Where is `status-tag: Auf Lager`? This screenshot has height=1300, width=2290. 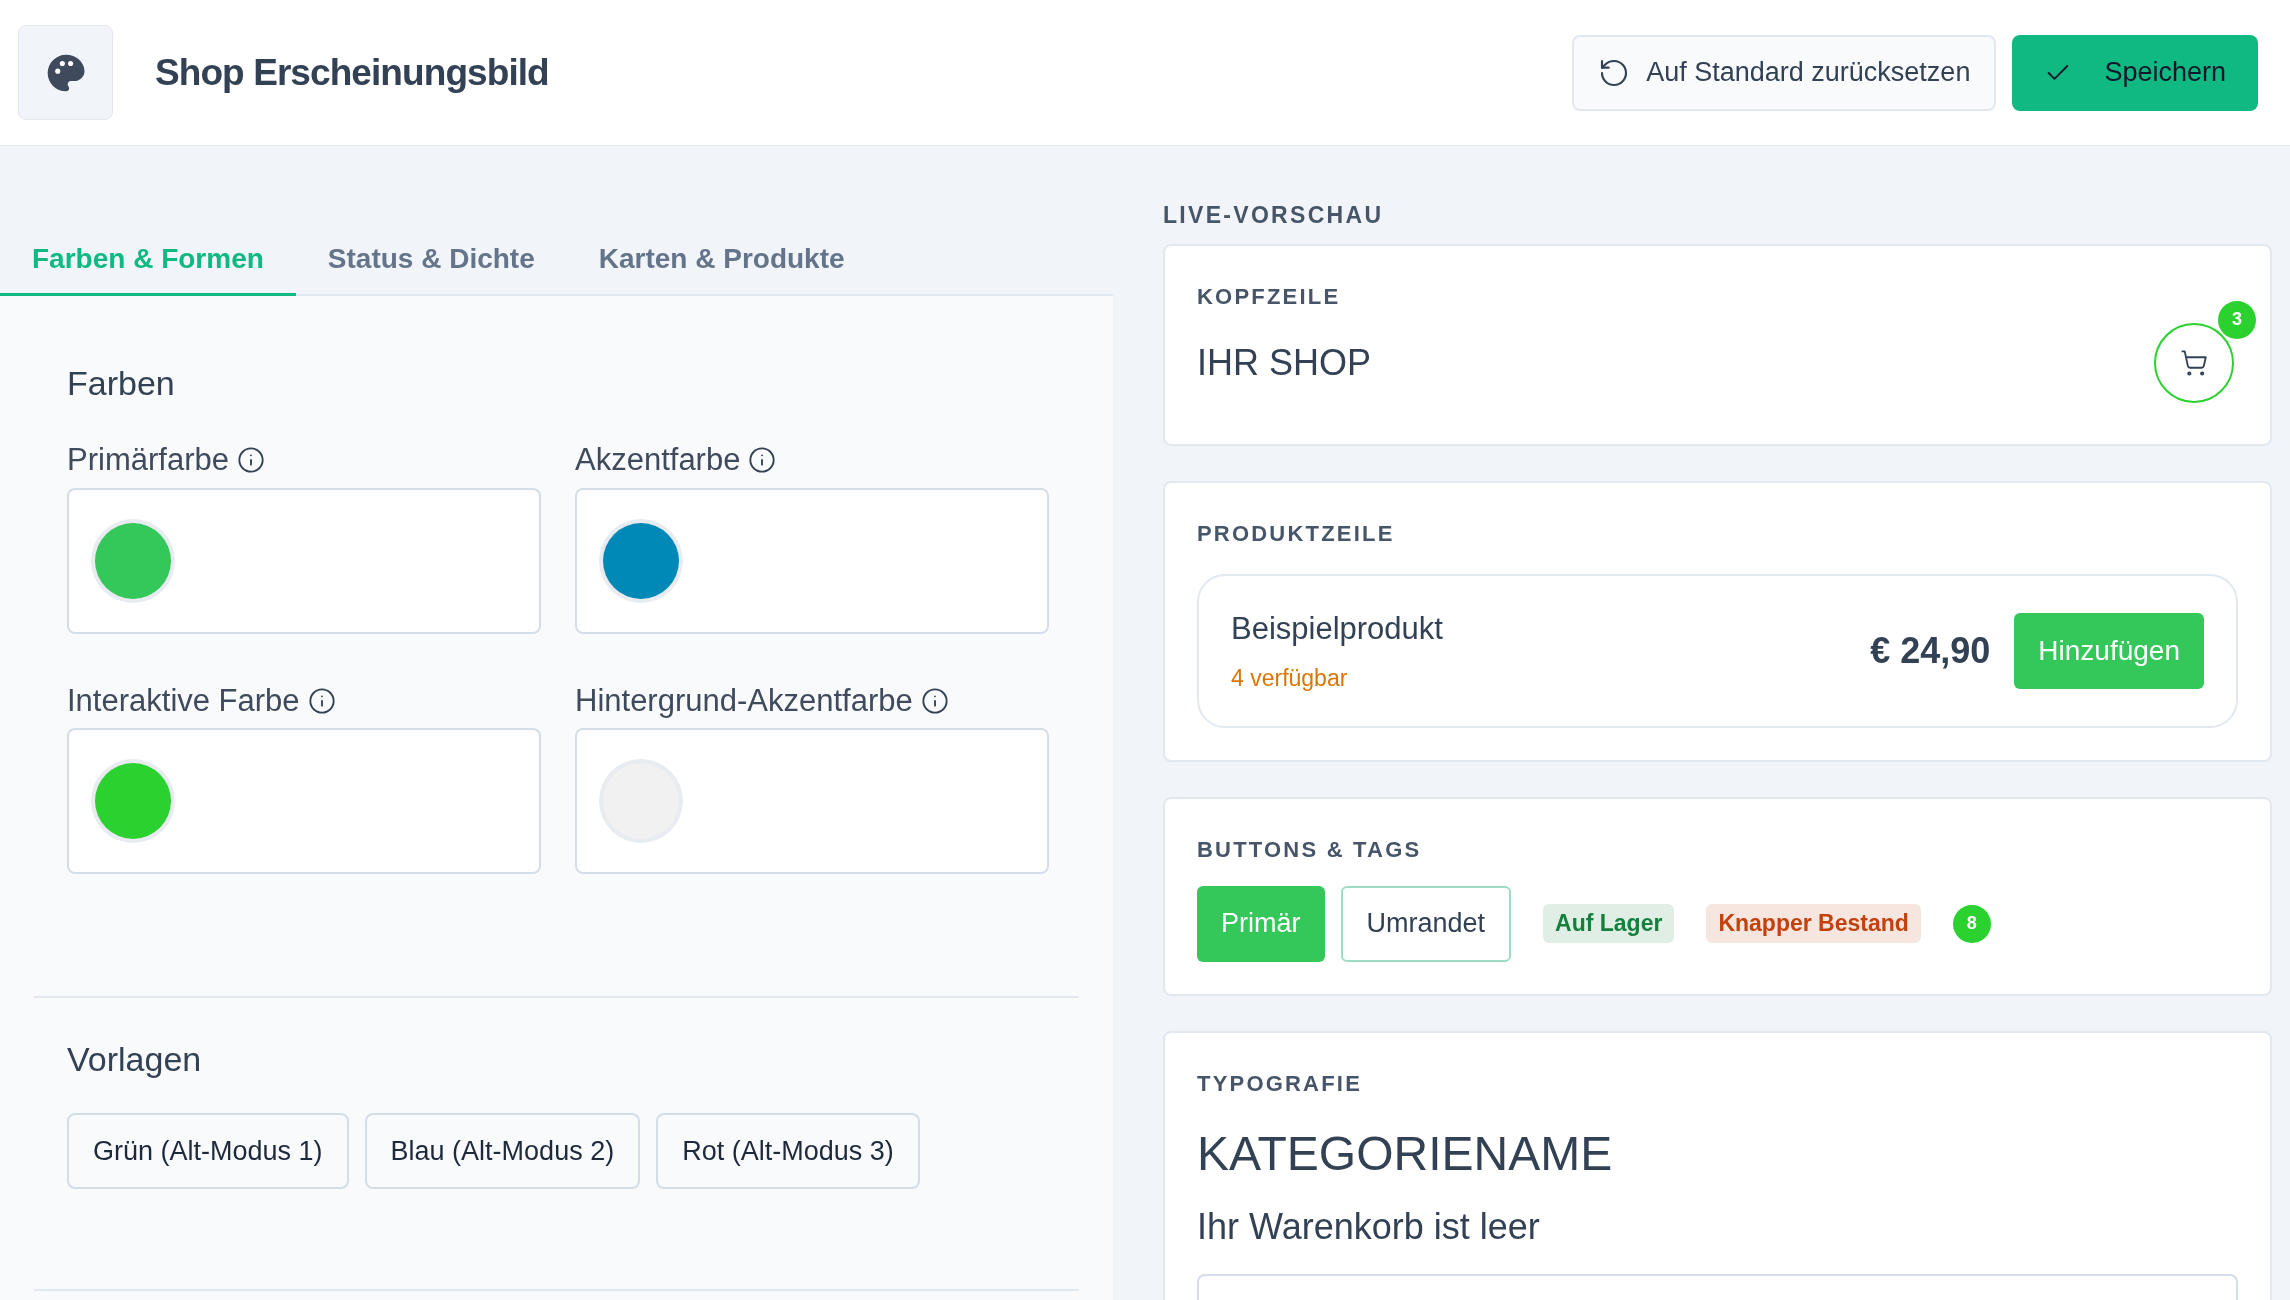
status-tag: Auf Lager is located at coordinates (1609, 923).